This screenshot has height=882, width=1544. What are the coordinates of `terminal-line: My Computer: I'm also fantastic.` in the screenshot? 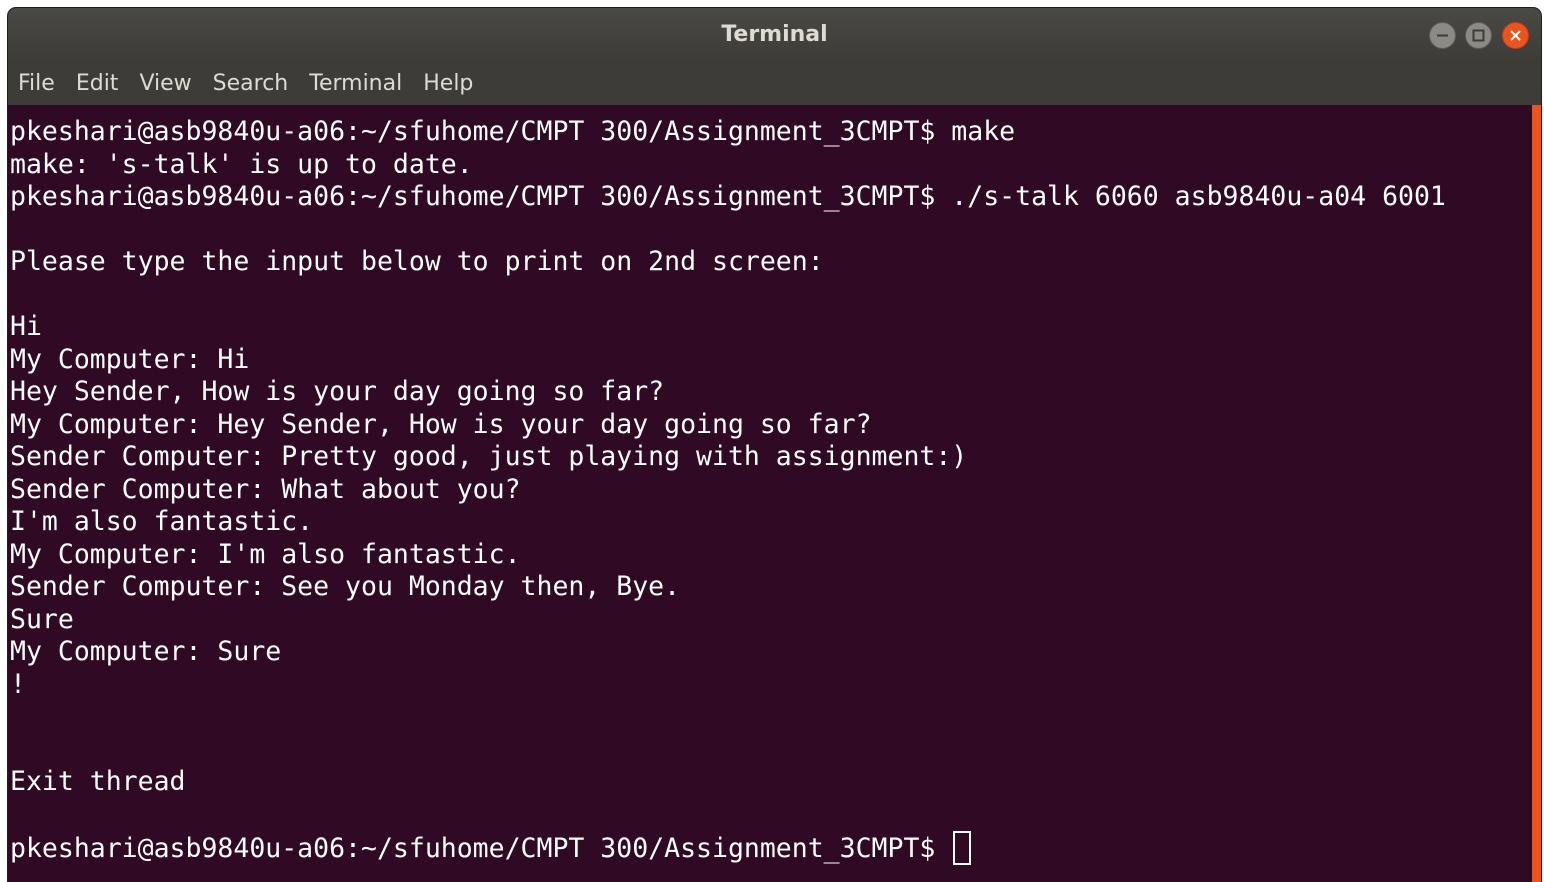 It's located at (265, 554).